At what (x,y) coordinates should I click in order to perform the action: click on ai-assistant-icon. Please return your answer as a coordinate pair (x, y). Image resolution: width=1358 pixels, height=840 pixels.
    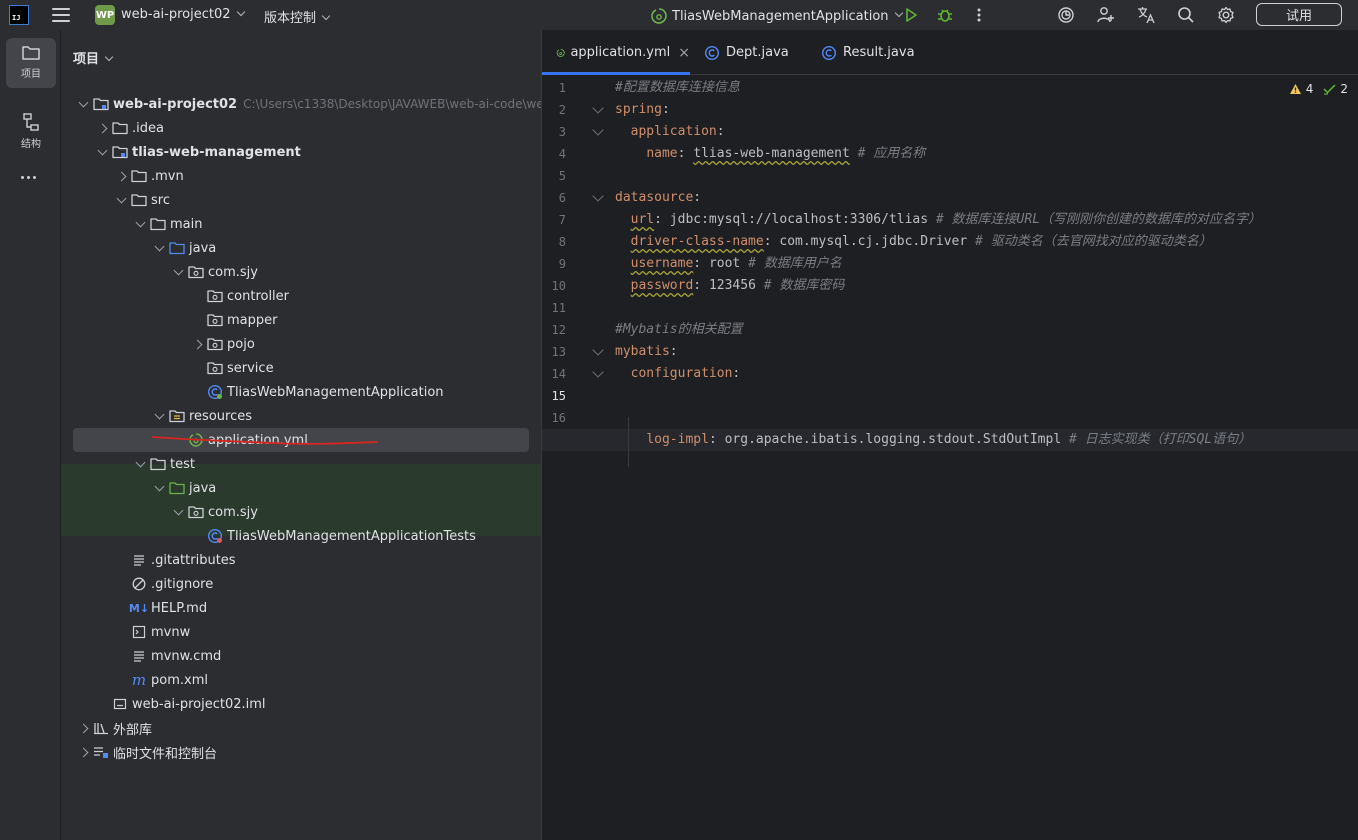
    Looking at the image, I should click on (1066, 15).